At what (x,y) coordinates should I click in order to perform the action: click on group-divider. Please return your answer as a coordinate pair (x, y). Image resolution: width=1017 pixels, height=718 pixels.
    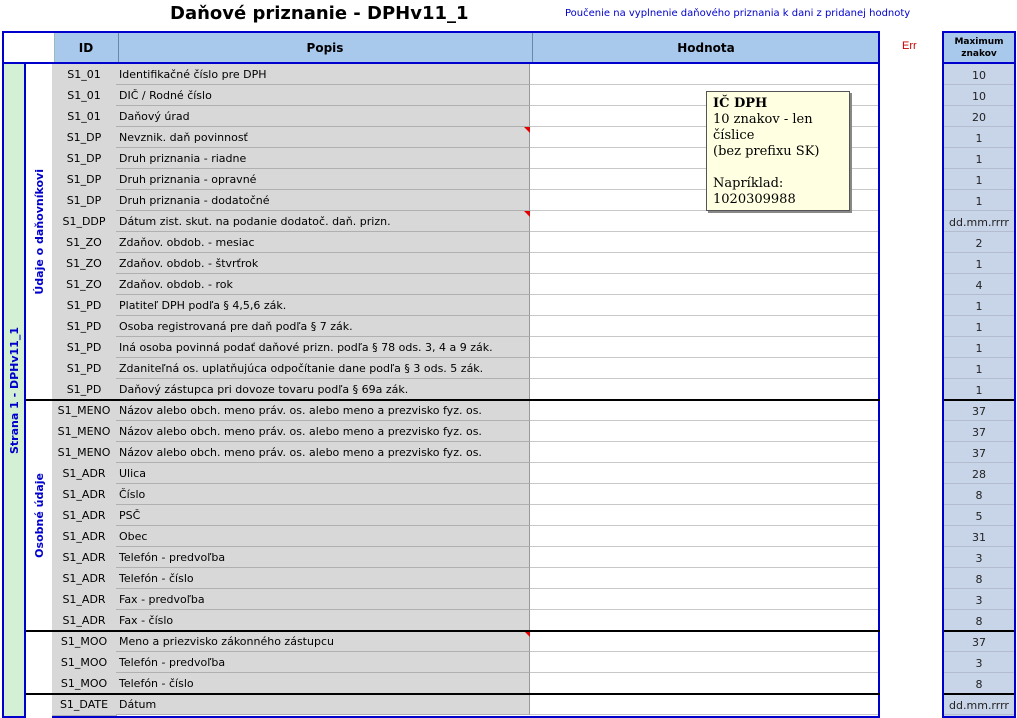
    Looking at the image, I should click on (453, 631).